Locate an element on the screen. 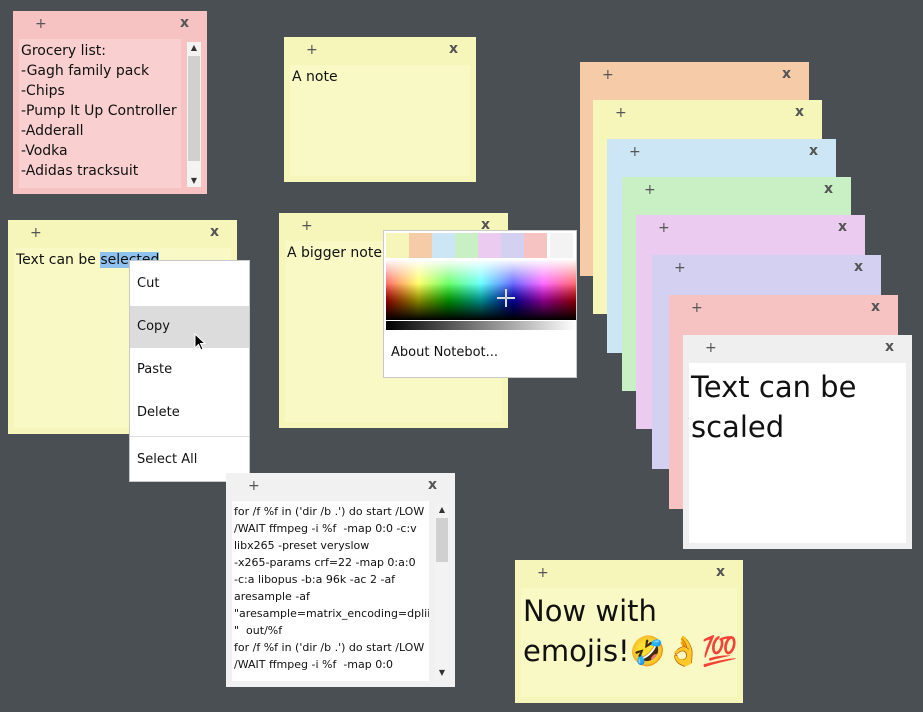 The height and width of the screenshot is (712, 923). emoji-note: + x Now with emojis!🤣👌💯 is located at coordinates (629, 631).